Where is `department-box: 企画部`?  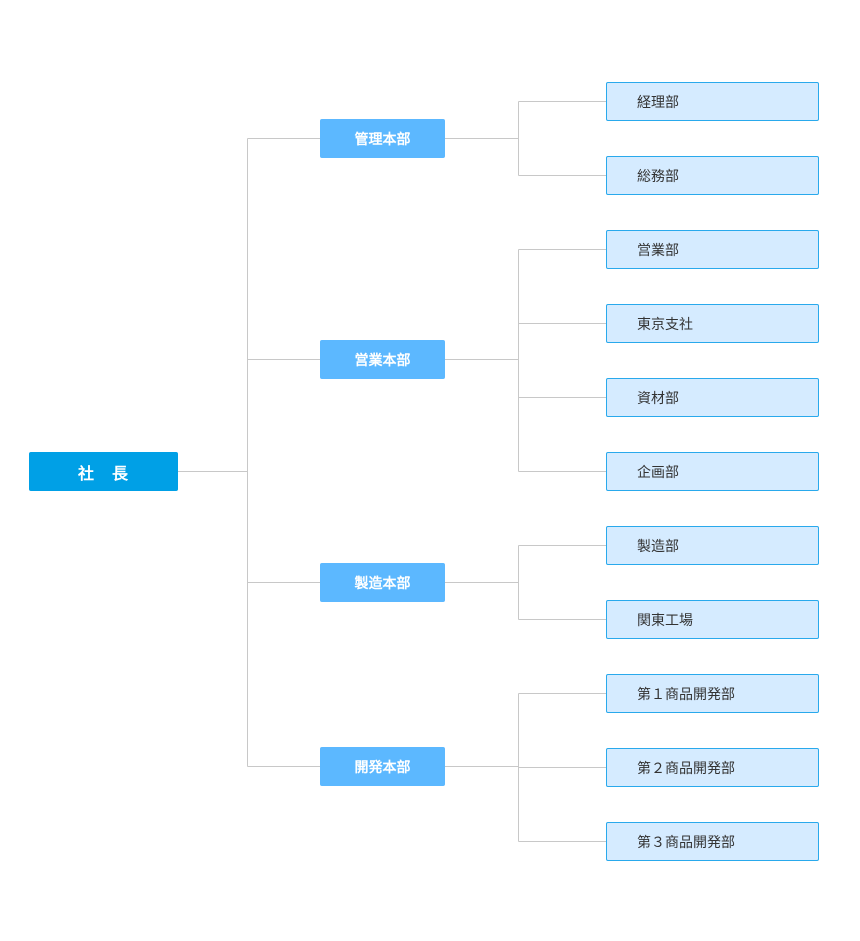
department-box: 企画部 is located at coordinates (712, 471).